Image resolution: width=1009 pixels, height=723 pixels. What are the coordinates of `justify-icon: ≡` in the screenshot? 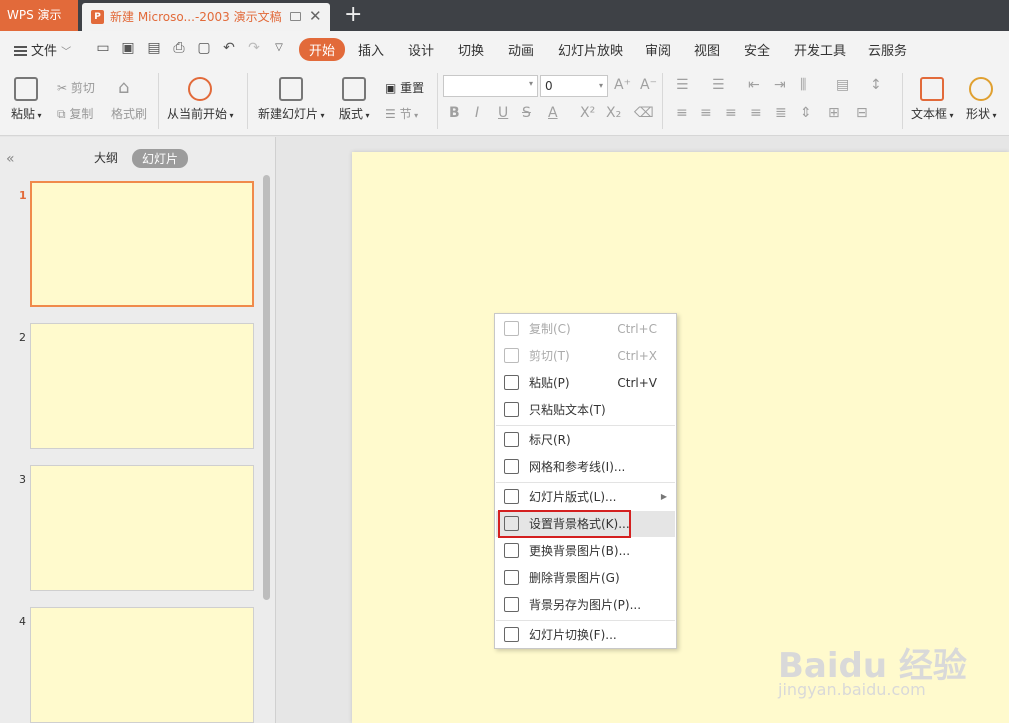 It's located at (756, 113).